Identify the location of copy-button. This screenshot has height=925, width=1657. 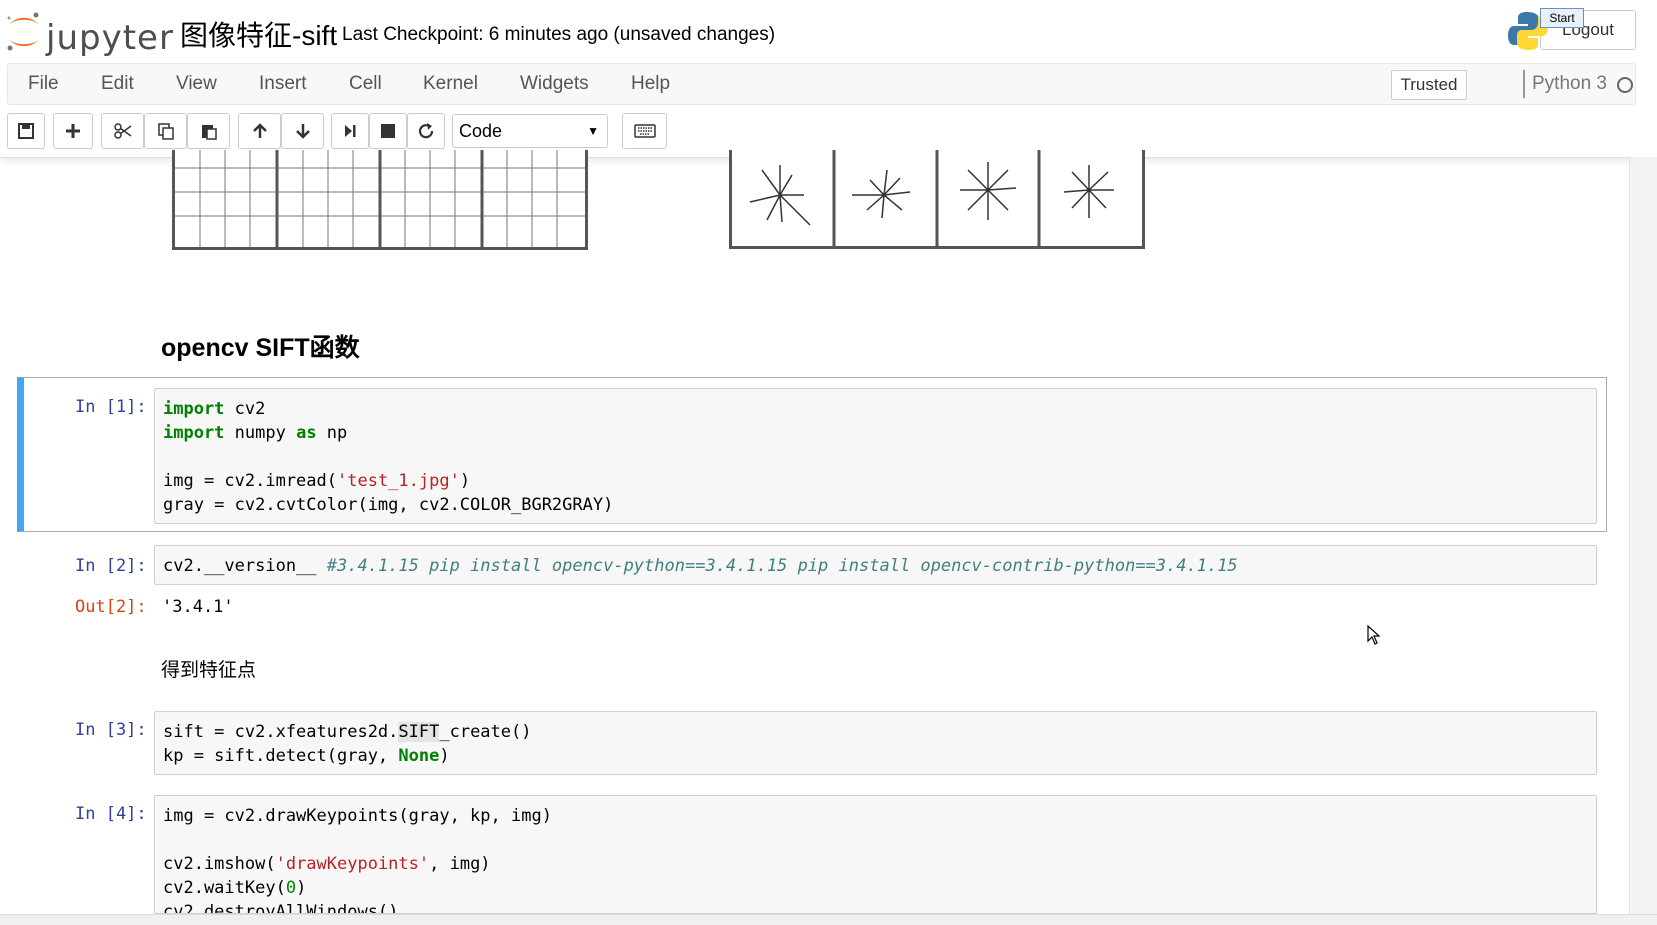
(165, 131).